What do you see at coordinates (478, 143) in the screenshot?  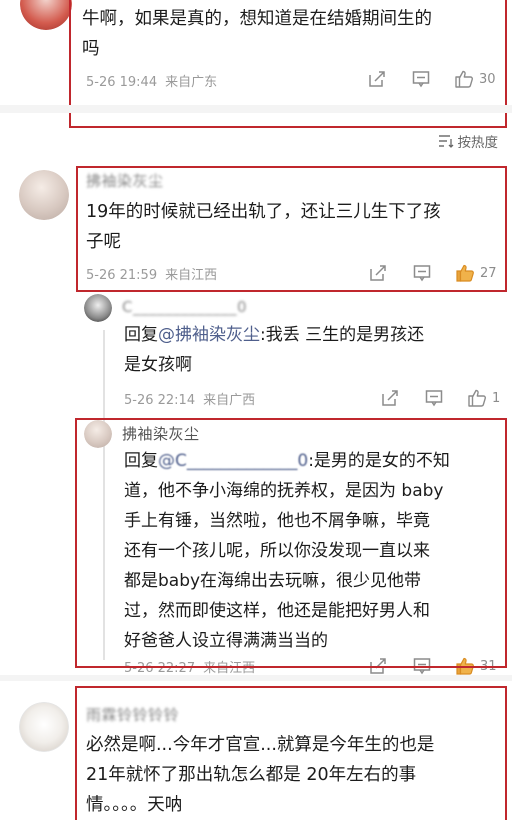 I see `sort-label: 按热度` at bounding box center [478, 143].